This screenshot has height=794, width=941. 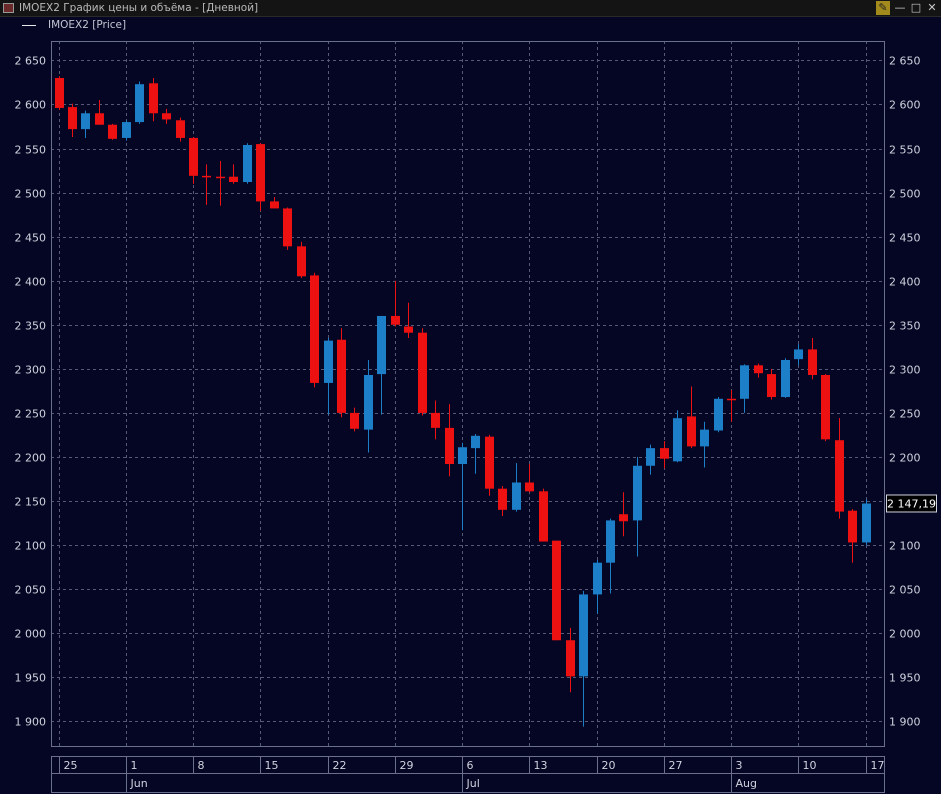 I want to click on price-tick-left: 2 500, so click(x=31, y=194).